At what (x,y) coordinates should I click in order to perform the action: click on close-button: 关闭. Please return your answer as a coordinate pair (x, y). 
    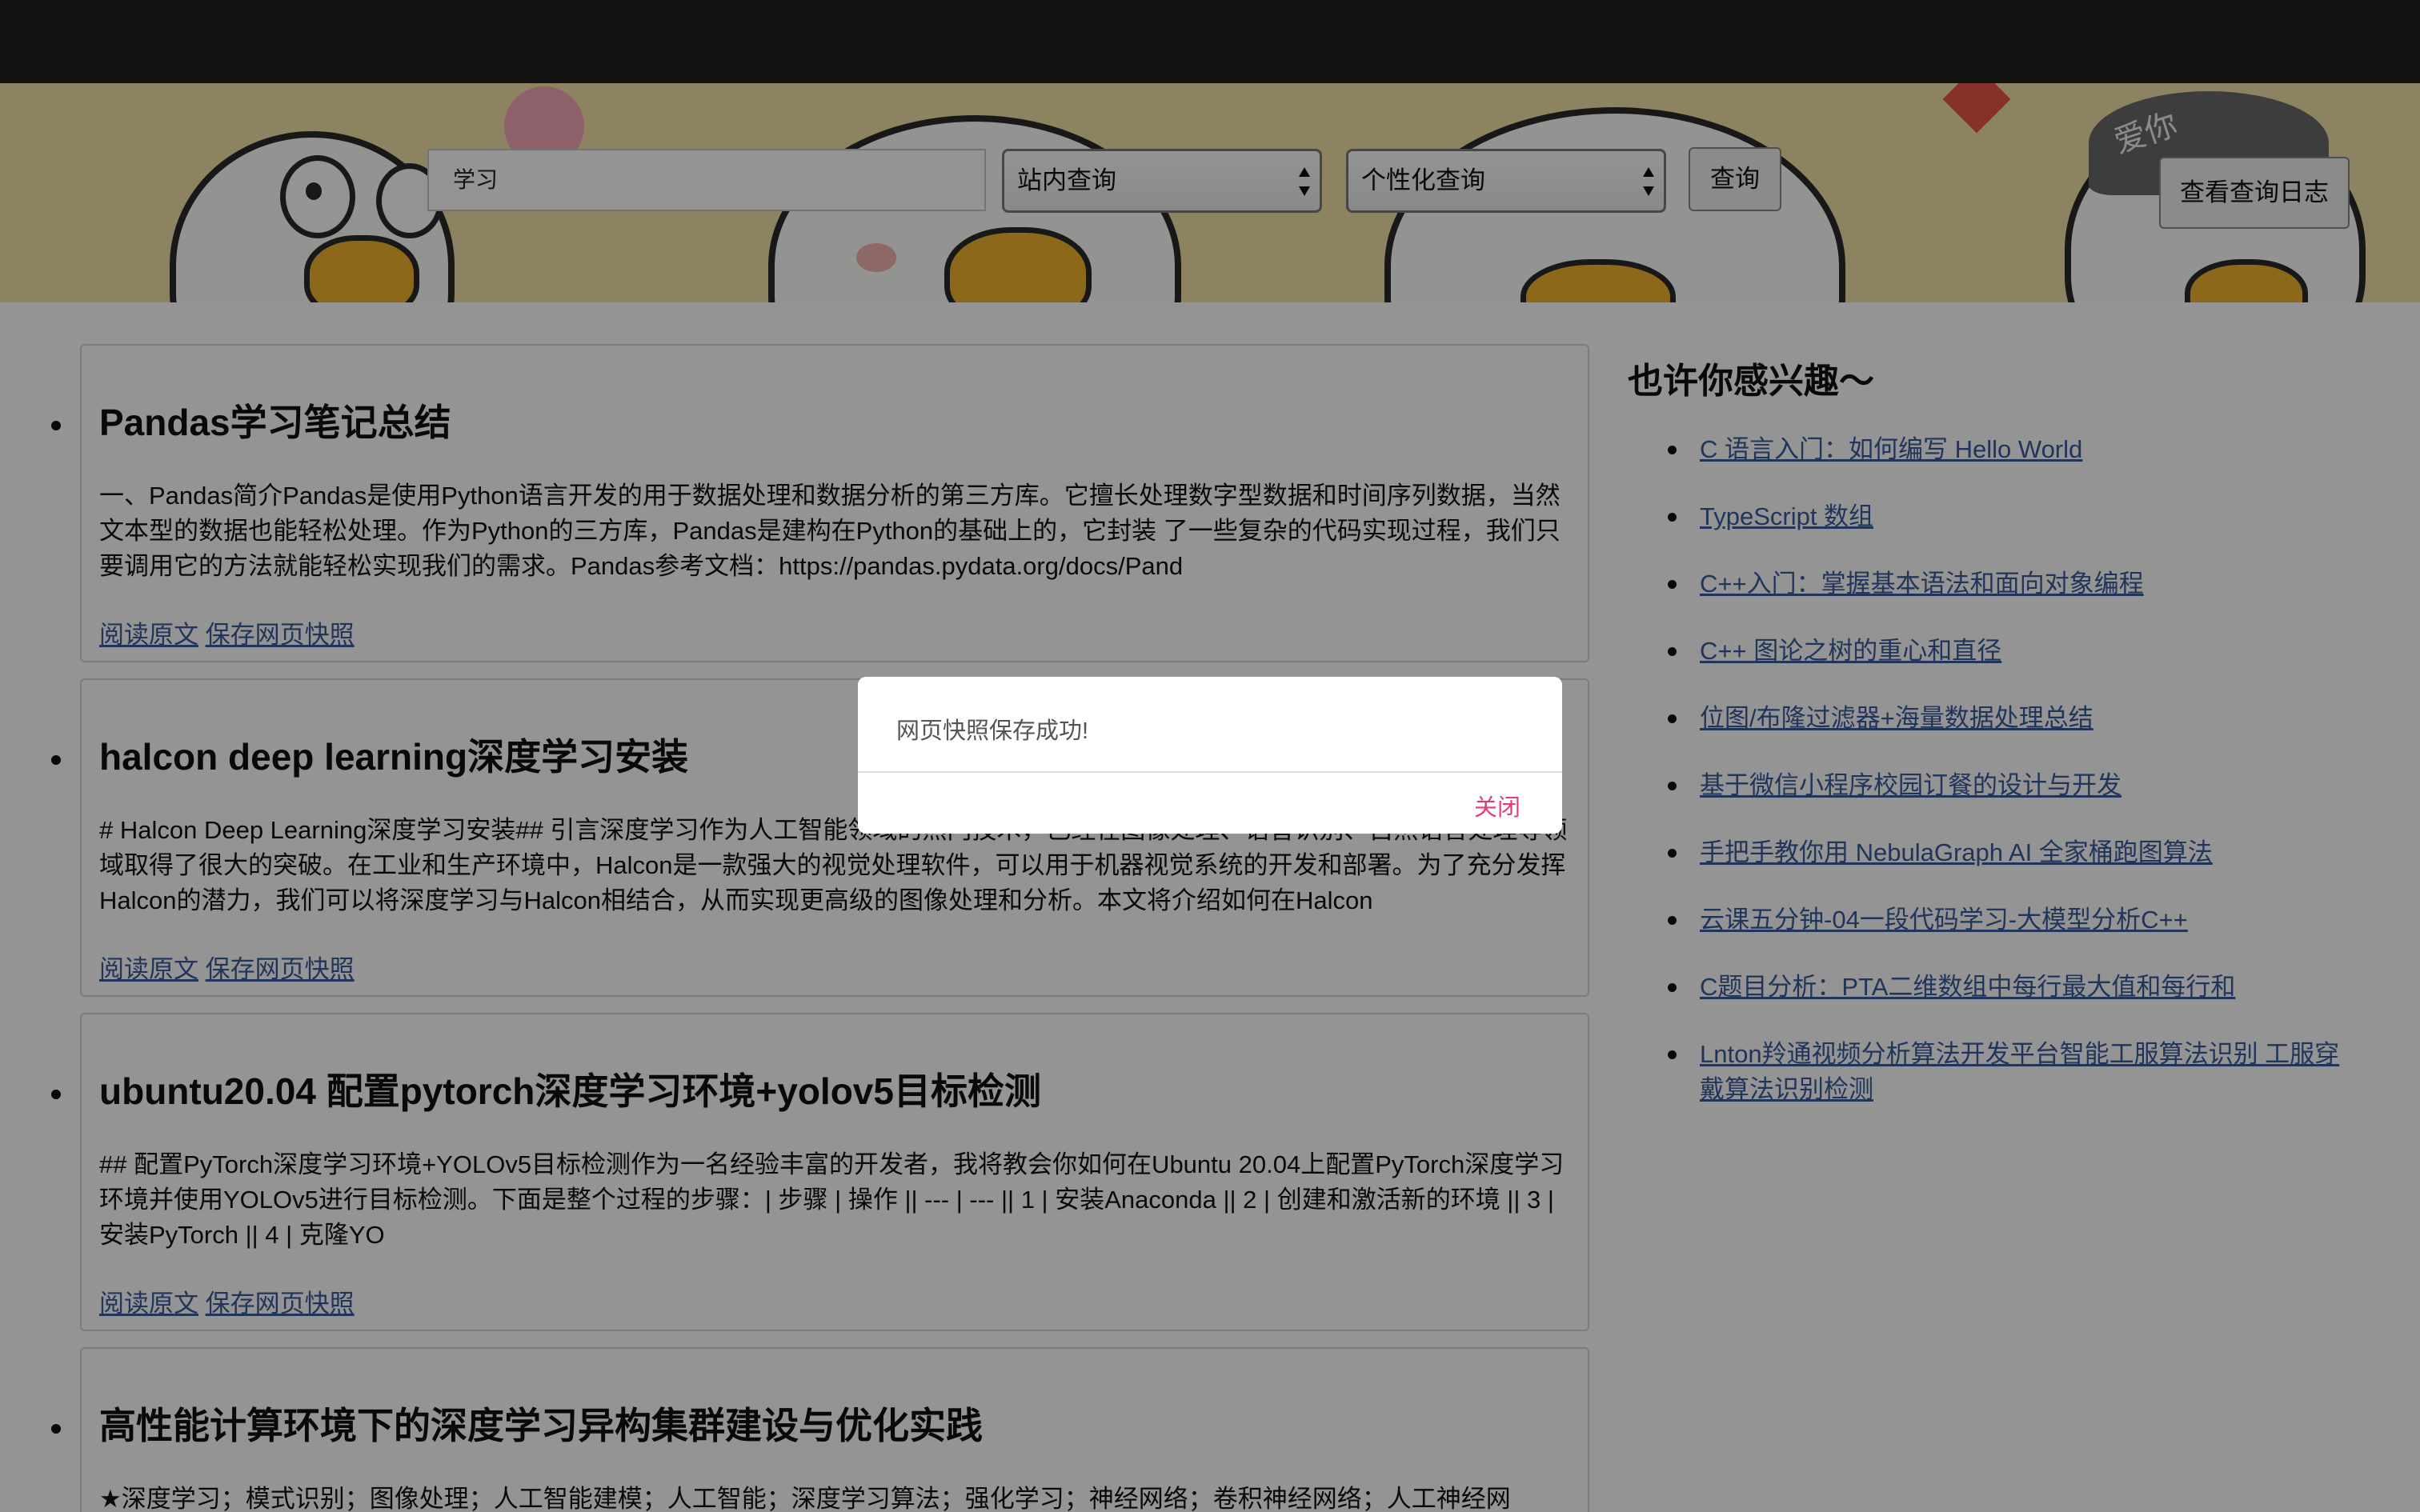
    Looking at the image, I should click on (1497, 805).